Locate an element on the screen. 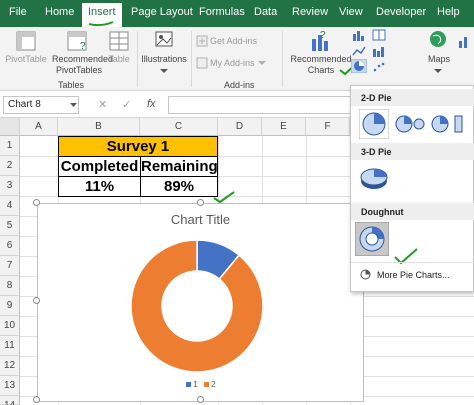 This screenshot has width=474, height=405. tab-review: Review is located at coordinates (310, 12).